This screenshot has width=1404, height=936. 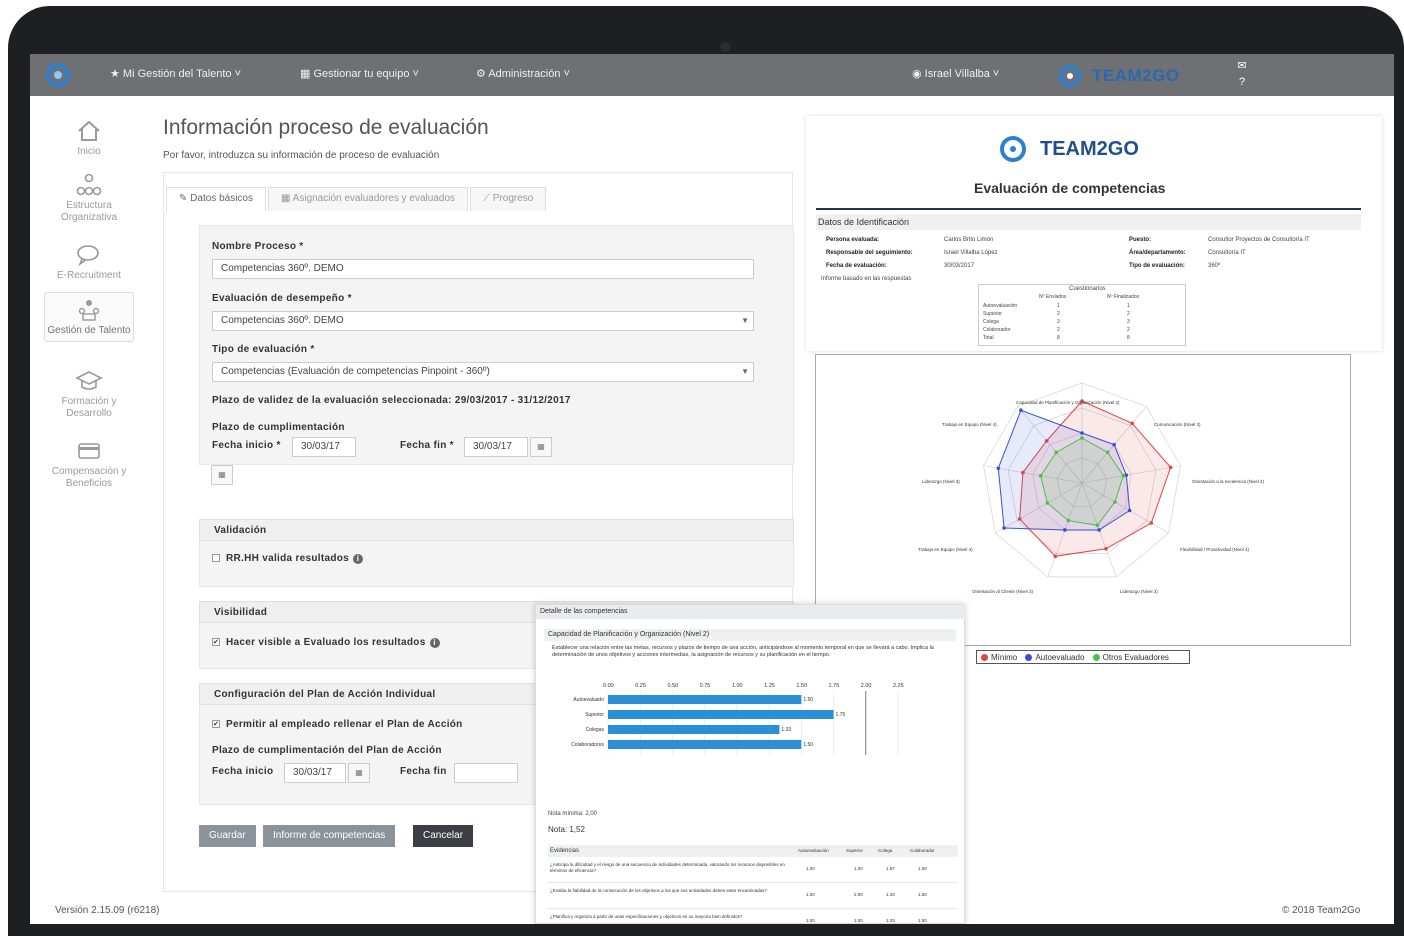 I want to click on checkbox-checked-icon: ✔, so click(x=216, y=724).